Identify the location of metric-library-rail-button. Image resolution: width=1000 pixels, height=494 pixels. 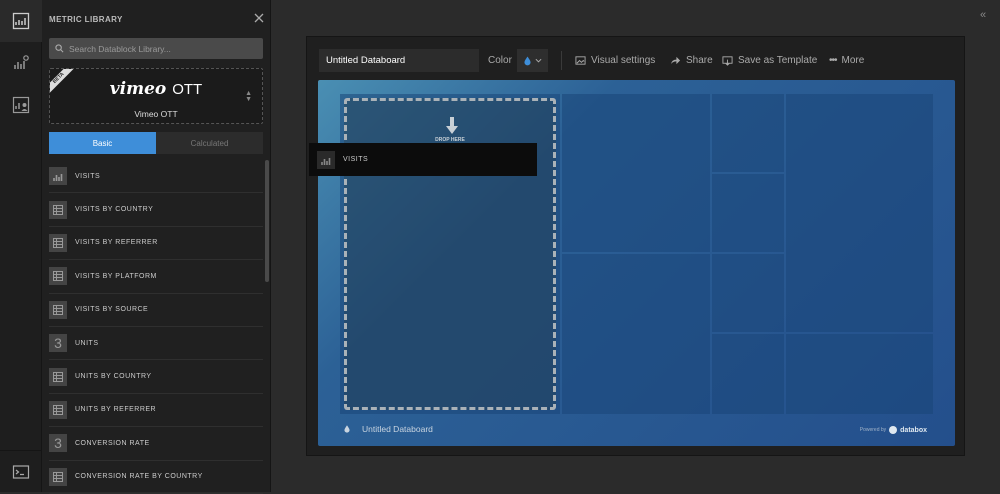
(21, 21).